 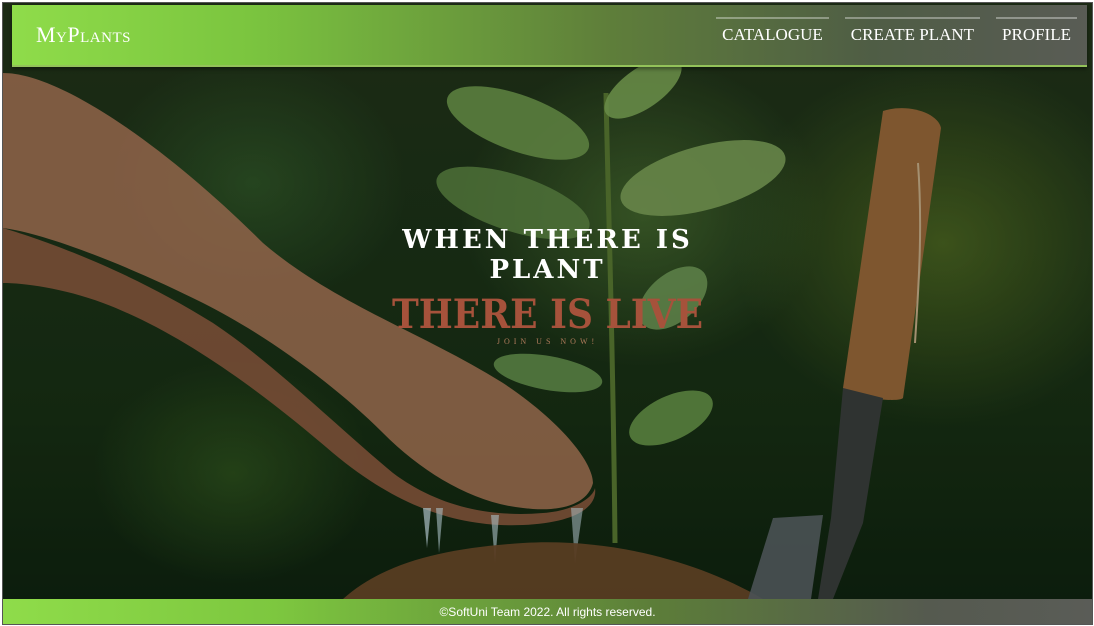 What do you see at coordinates (547, 240) in the screenshot?
I see `hero-headline-line1: WHEN THERE IS` at bounding box center [547, 240].